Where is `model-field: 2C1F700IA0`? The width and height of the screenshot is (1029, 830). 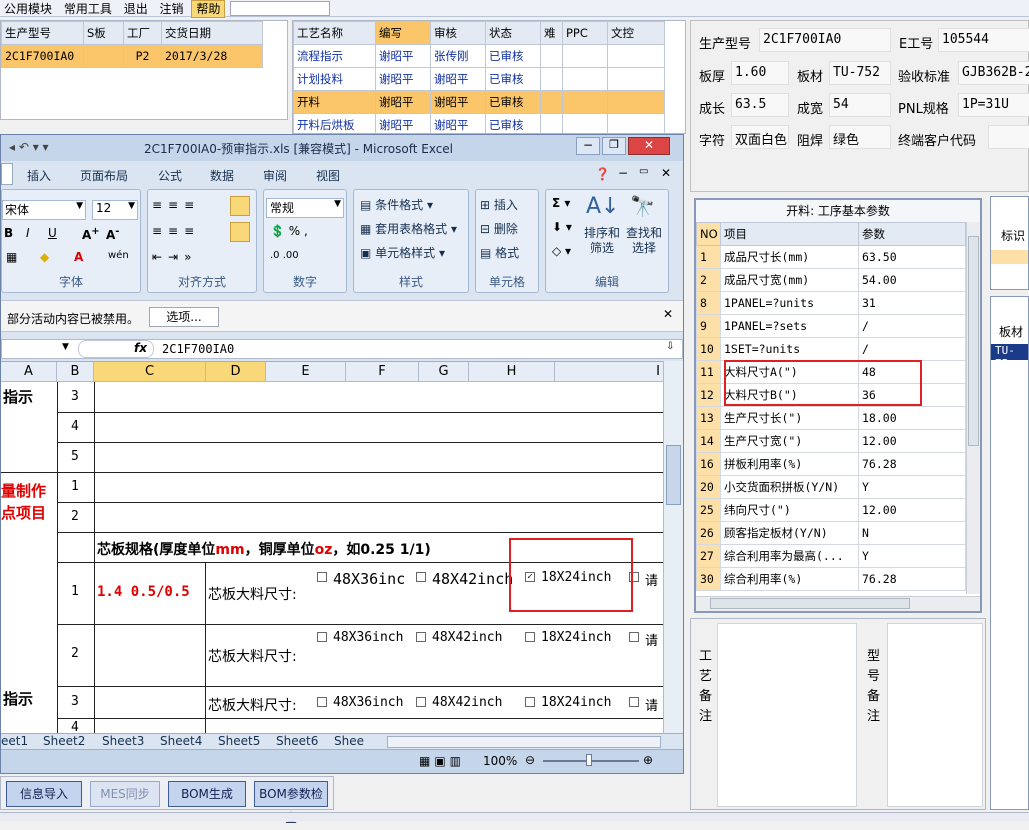
model-field: 2C1F700IA0 is located at coordinates (825, 40).